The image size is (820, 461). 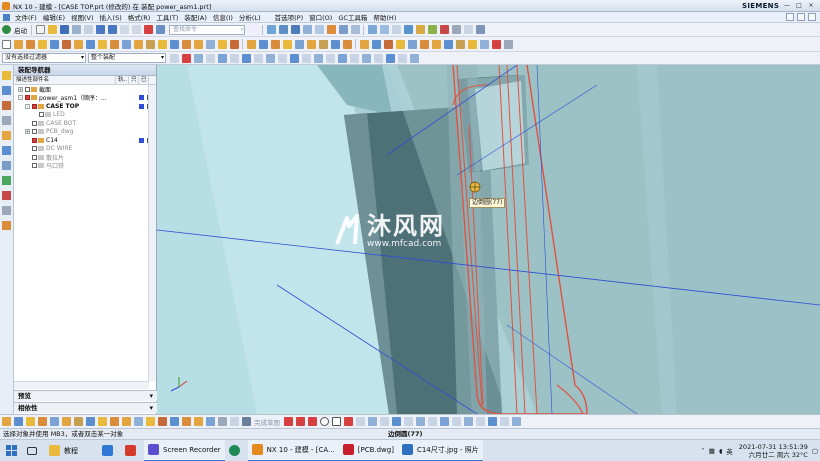 What do you see at coordinates (126, 44) in the screenshot?
I see `edge-blend-icon` at bounding box center [126, 44].